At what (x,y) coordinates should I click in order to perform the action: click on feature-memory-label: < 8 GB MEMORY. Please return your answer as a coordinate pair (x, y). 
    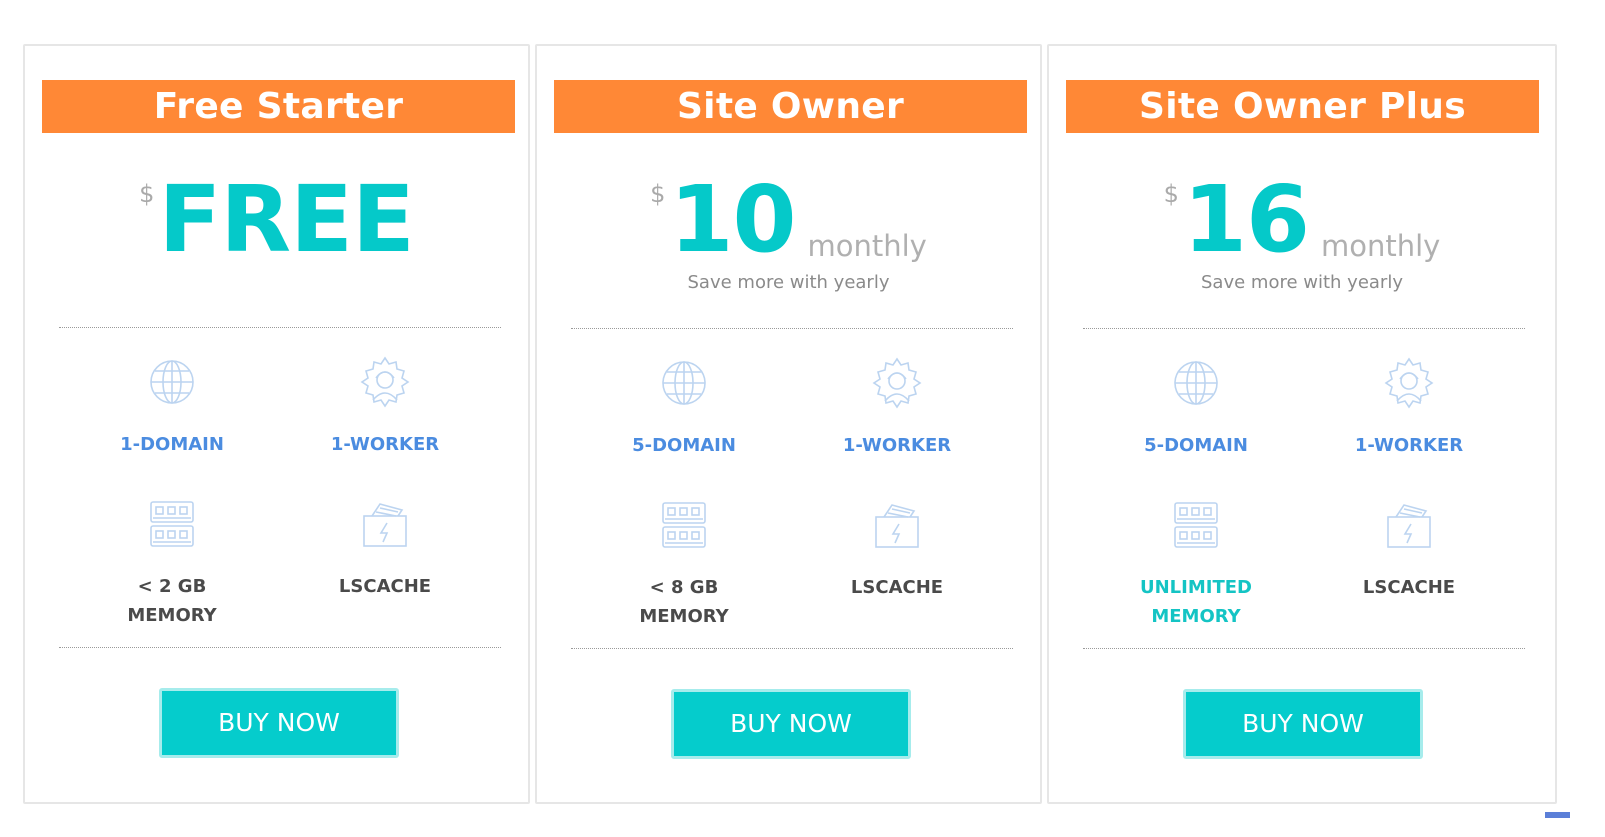
    Looking at the image, I should click on (684, 602).